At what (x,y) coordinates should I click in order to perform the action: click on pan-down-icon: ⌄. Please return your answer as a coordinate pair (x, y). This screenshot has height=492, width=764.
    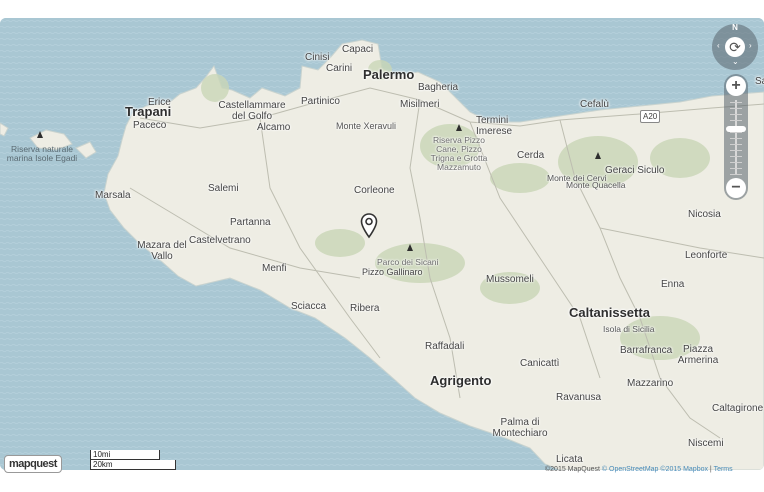
    Looking at the image, I should click on (735, 61).